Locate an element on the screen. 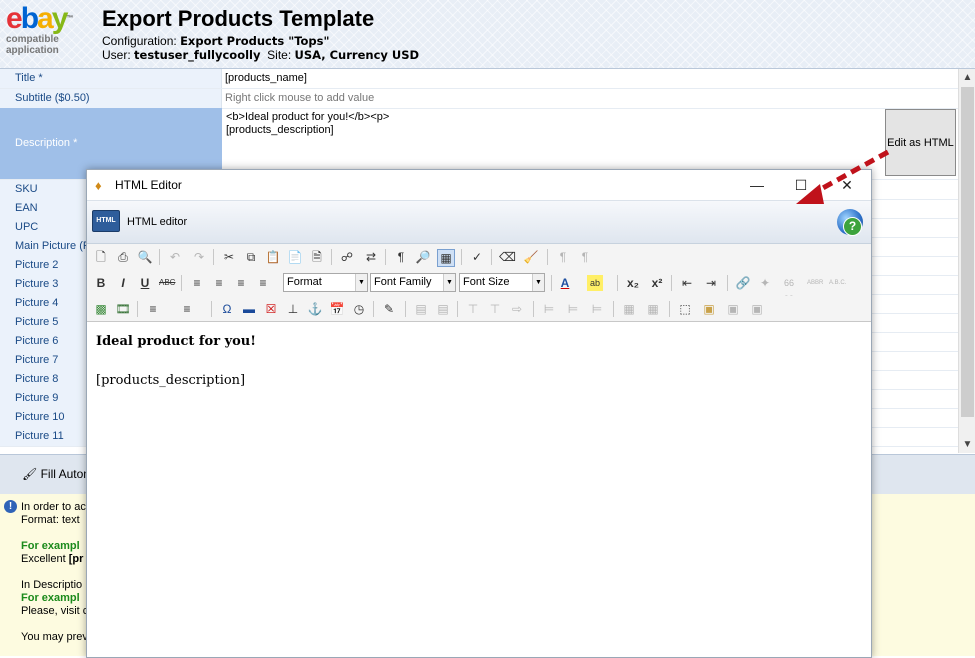 This screenshot has height=658, width=975. unlink-icon: ✦ is located at coordinates (765, 283).